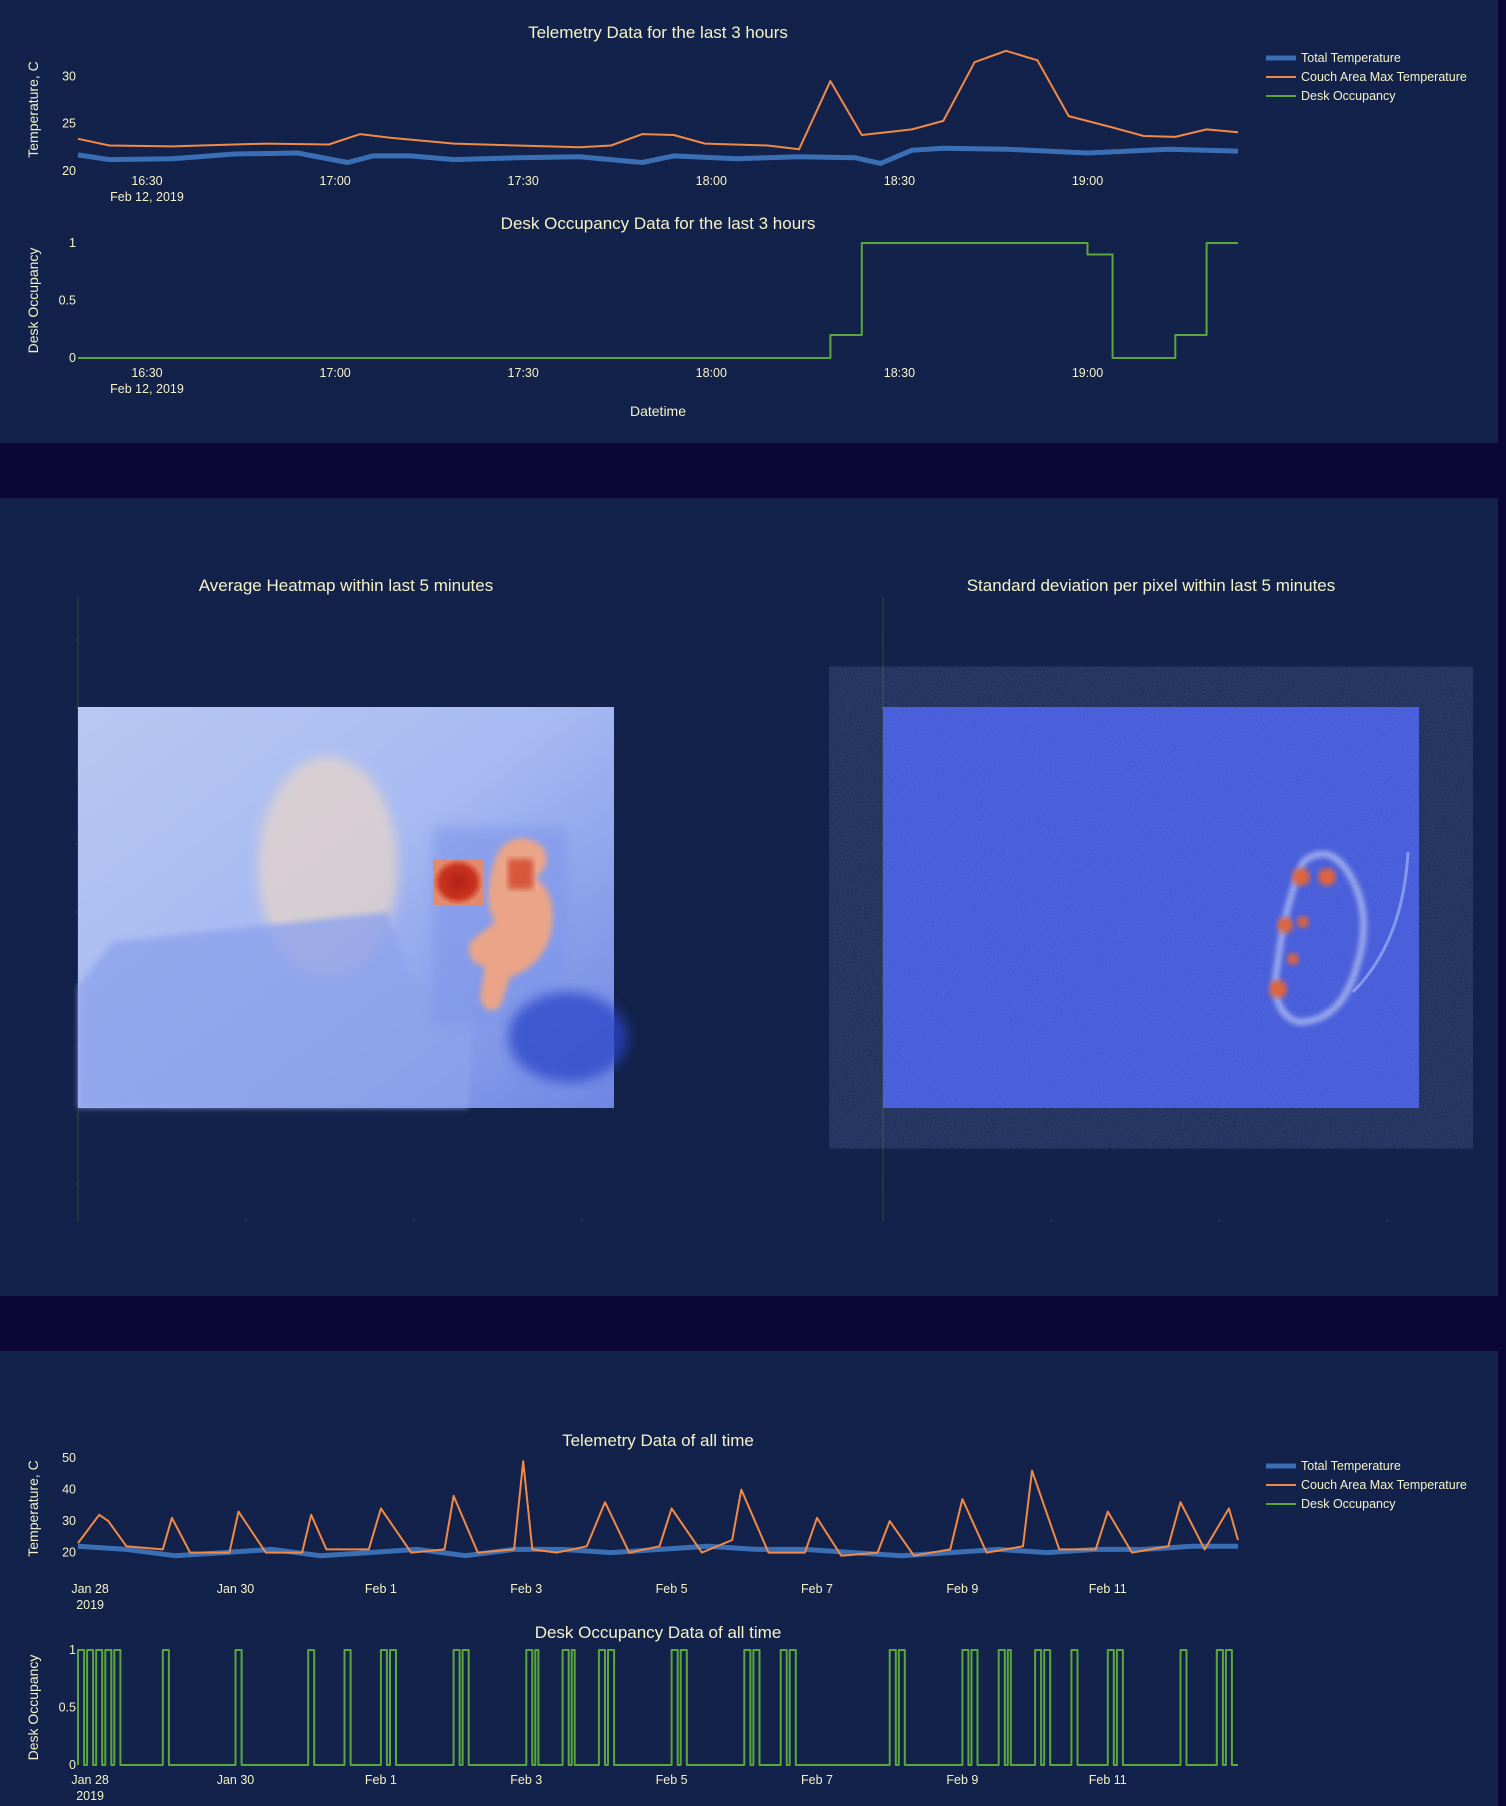 This screenshot has width=1506, height=1806. I want to click on chart-title: Telemetry Data of all time, so click(658, 1440).